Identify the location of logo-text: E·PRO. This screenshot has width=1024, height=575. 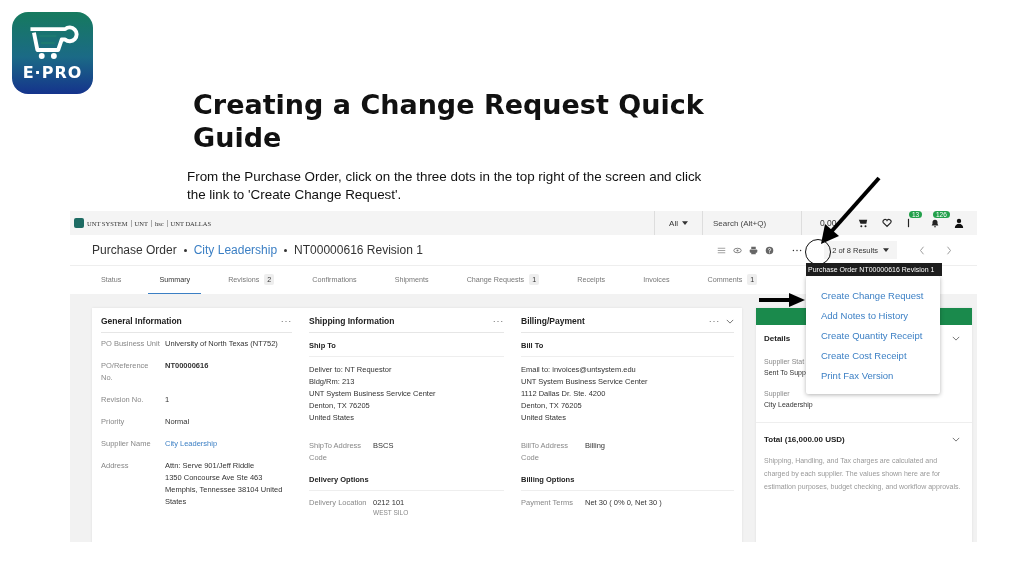
(52, 72).